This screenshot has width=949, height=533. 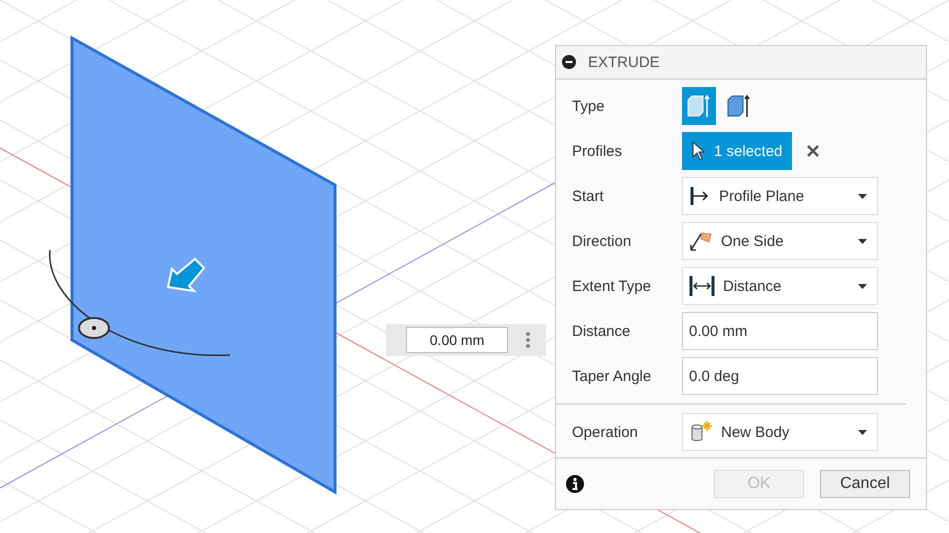 I want to click on cursor-icon, so click(x=699, y=151).